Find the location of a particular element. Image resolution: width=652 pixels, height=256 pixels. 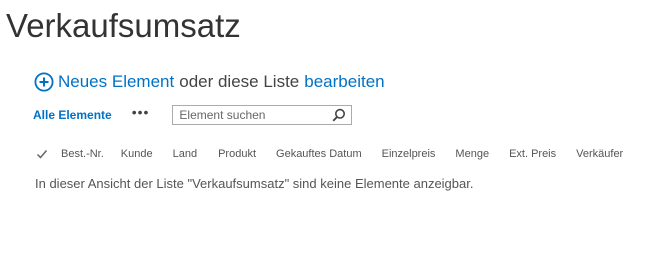

view-all-items-link: Alle Elemente is located at coordinates (72, 115).